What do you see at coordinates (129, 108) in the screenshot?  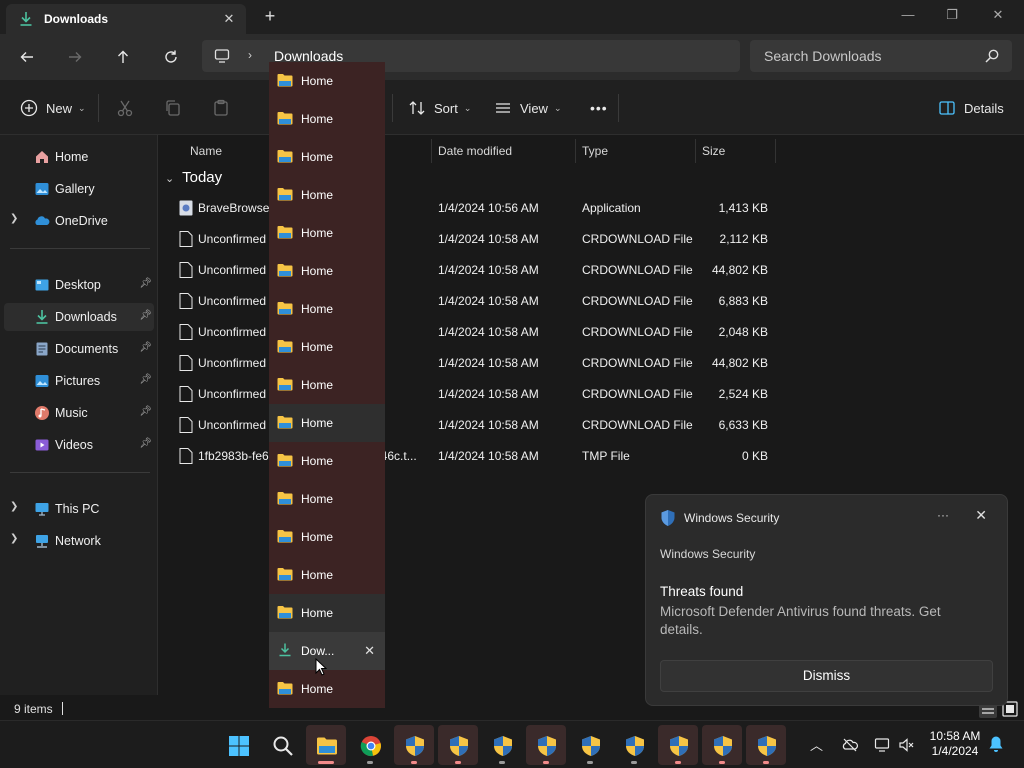 I see `cut-button` at bounding box center [129, 108].